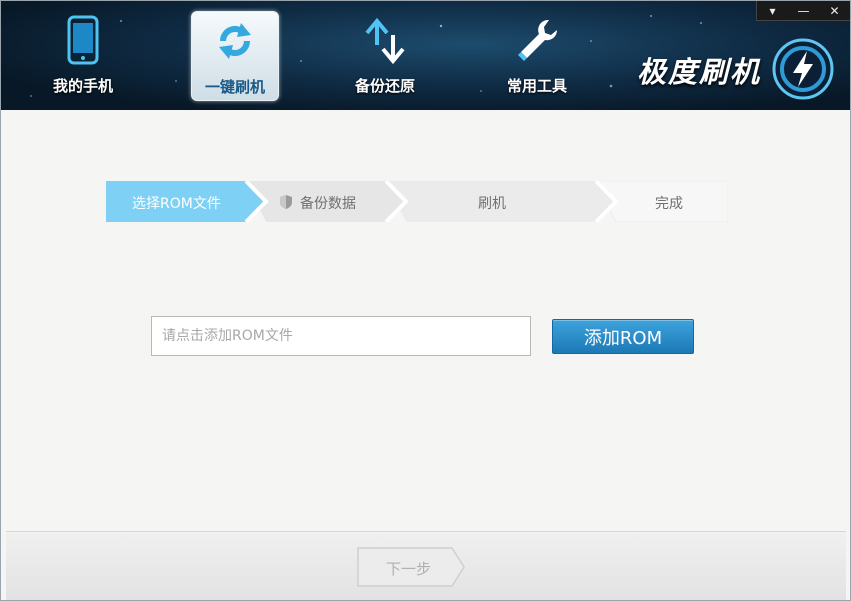  Describe the element at coordinates (176, 204) in the screenshot. I see `step-select-rom: 选择ROM文件` at that location.